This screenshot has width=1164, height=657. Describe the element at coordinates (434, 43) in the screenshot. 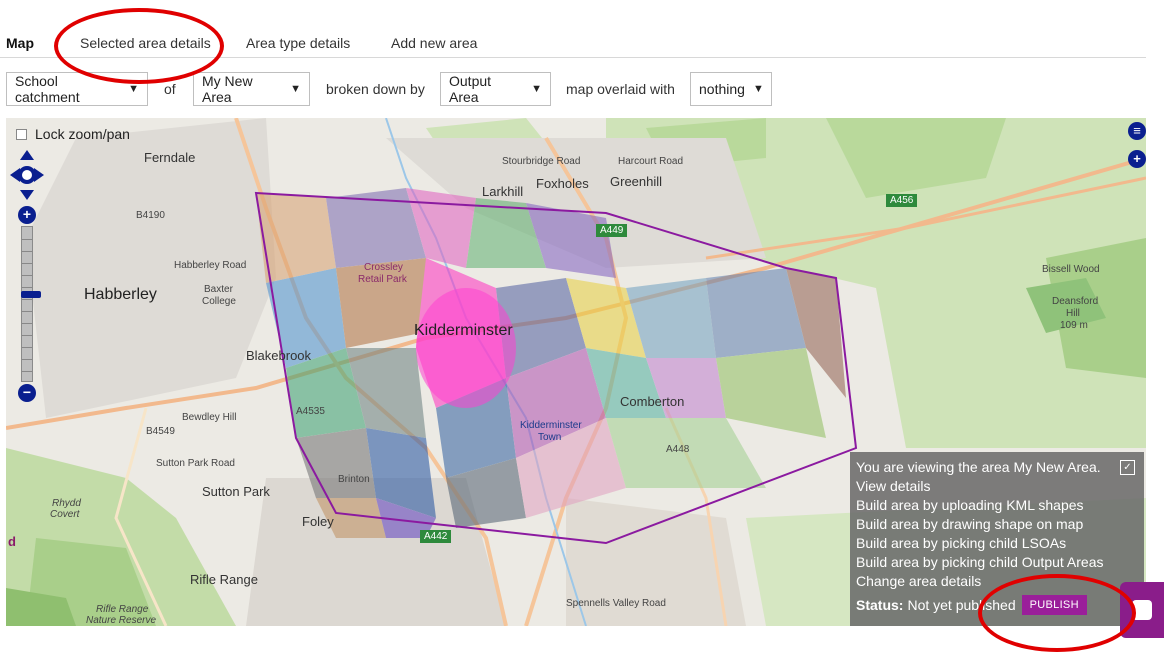

I see `tab-add-new-area: Add new area` at that location.